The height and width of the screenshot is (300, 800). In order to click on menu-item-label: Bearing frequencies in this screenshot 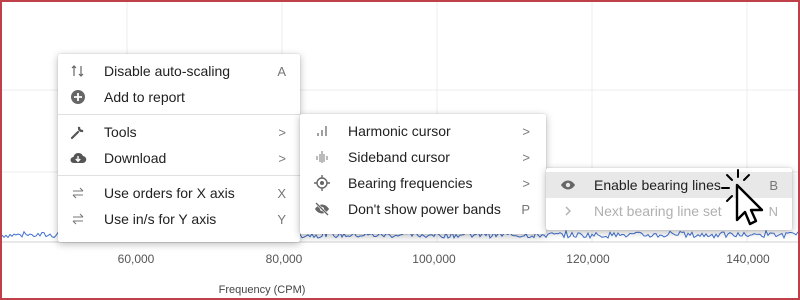, I will do `click(410, 183)`.